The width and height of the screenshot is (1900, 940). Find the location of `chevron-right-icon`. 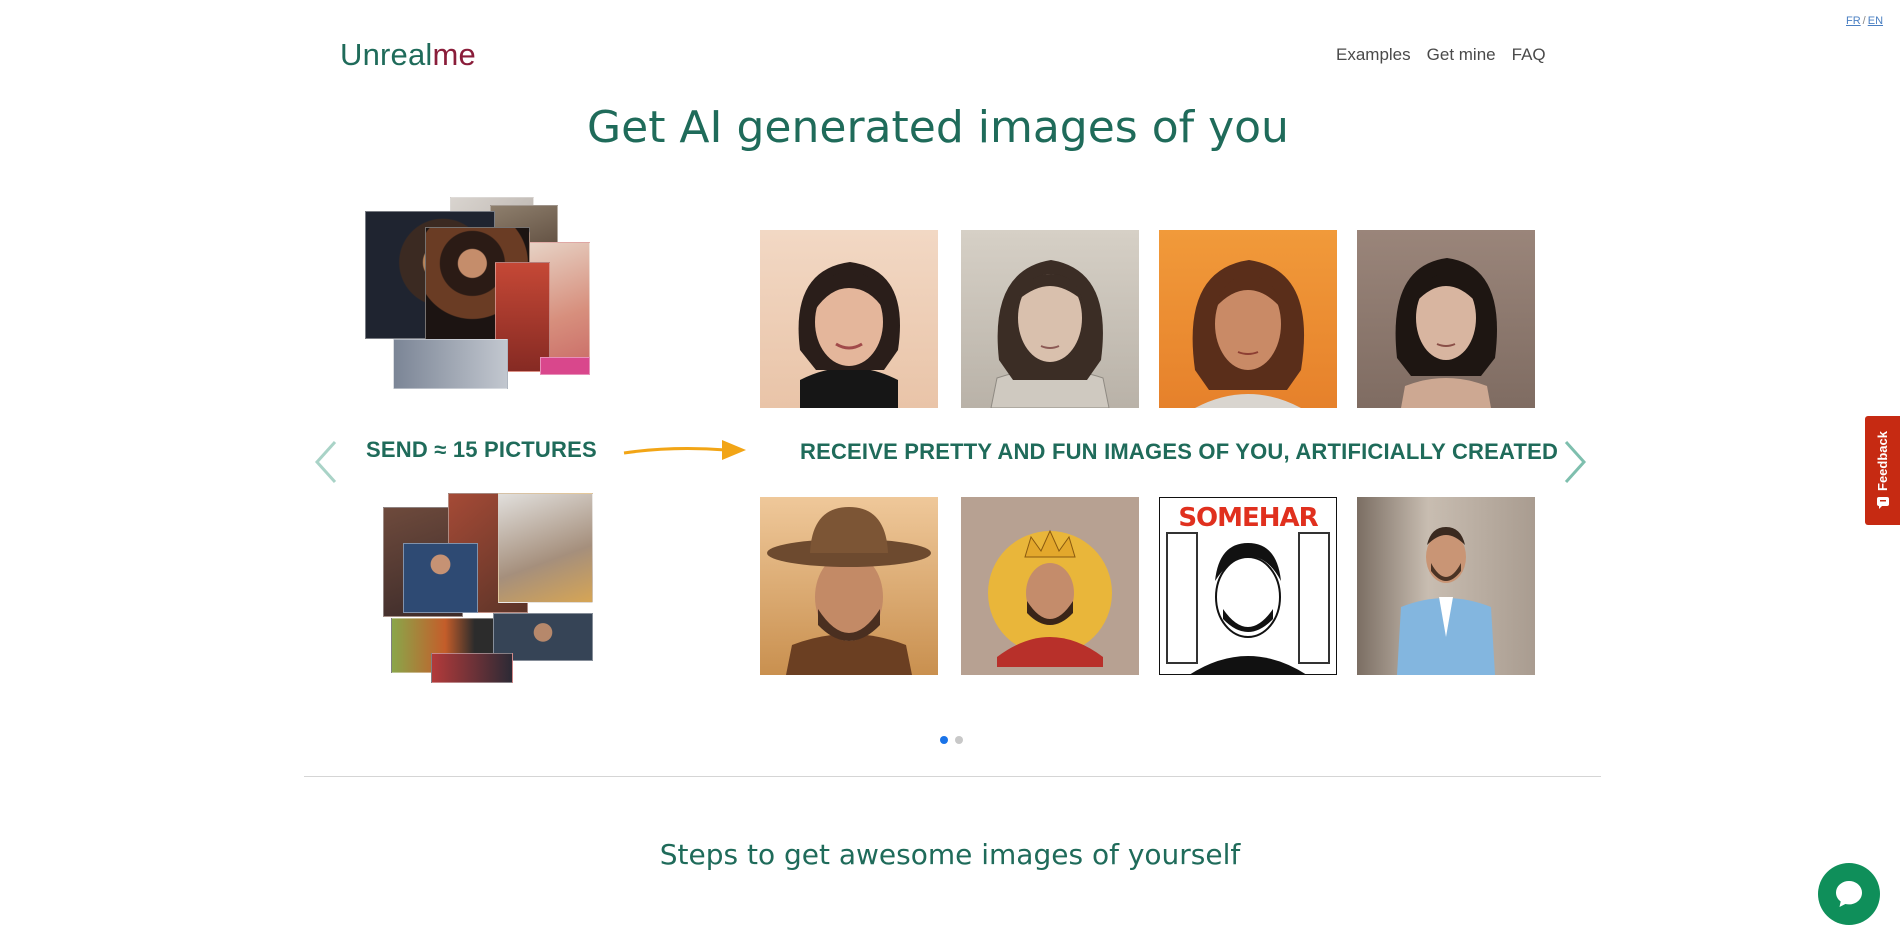

chevron-right-icon is located at coordinates (1575, 462).